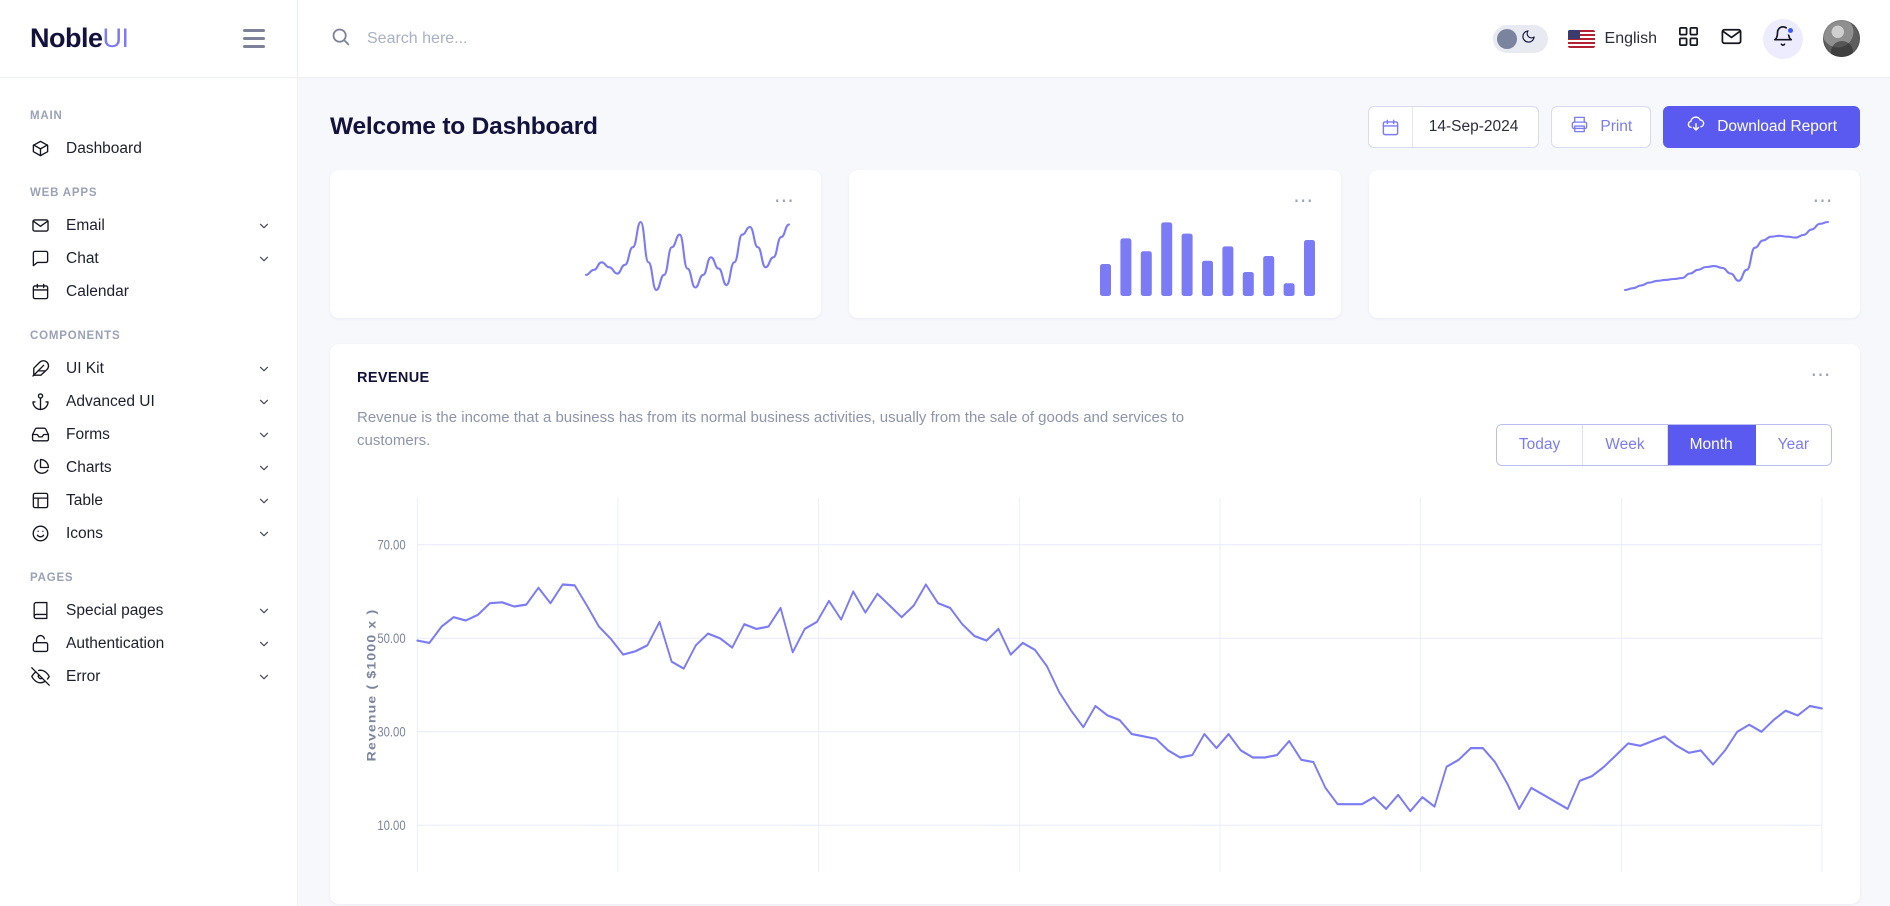  I want to click on sidebar-brand: NobleUI, so click(148, 39).